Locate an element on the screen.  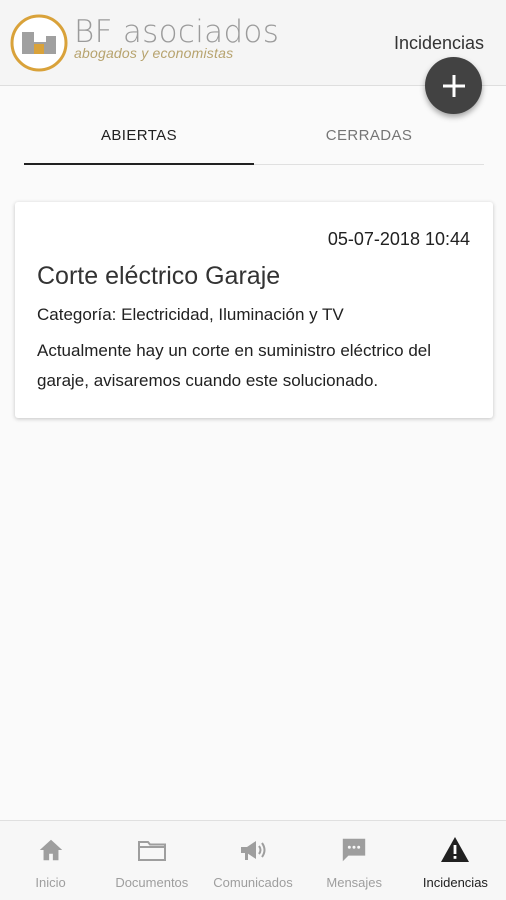
brand-logo is located at coordinates (39, 43).